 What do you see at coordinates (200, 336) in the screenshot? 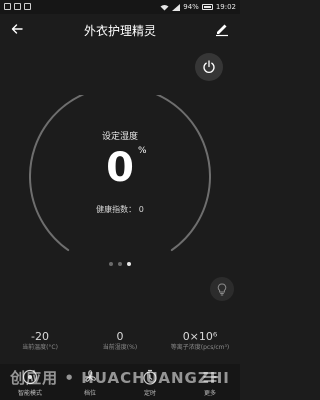
I see `plasma-value: 0×10⁶` at bounding box center [200, 336].